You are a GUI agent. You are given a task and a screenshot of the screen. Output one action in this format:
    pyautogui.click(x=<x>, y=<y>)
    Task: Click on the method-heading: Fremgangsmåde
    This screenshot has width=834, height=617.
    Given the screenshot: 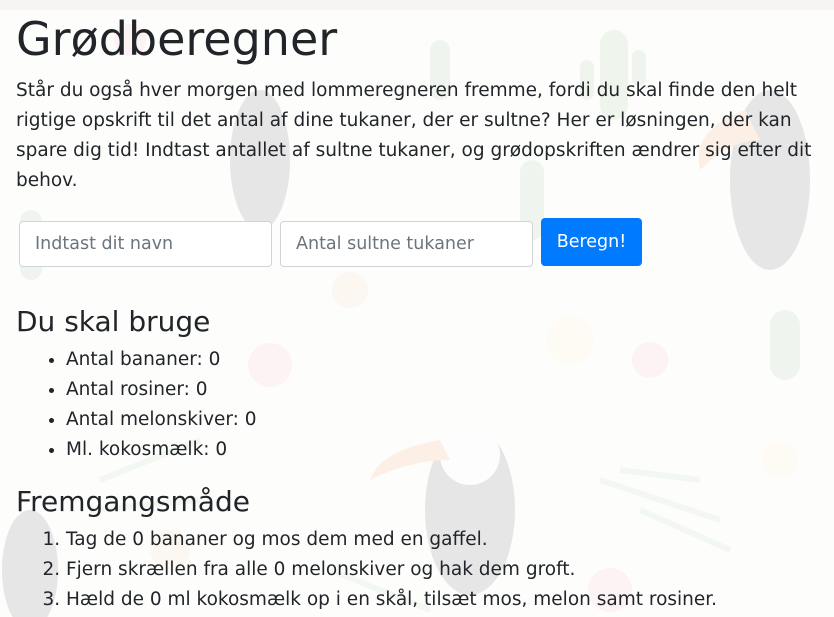 What is the action you would take?
    pyautogui.click(x=133, y=501)
    